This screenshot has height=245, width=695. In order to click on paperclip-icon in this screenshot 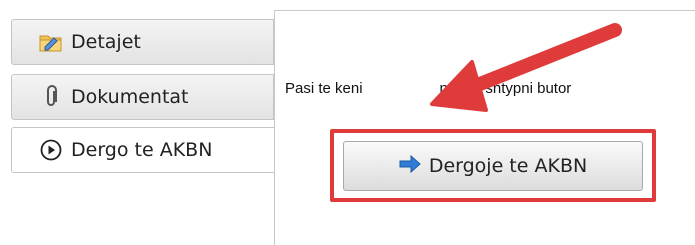, I will do `click(51, 97)`.